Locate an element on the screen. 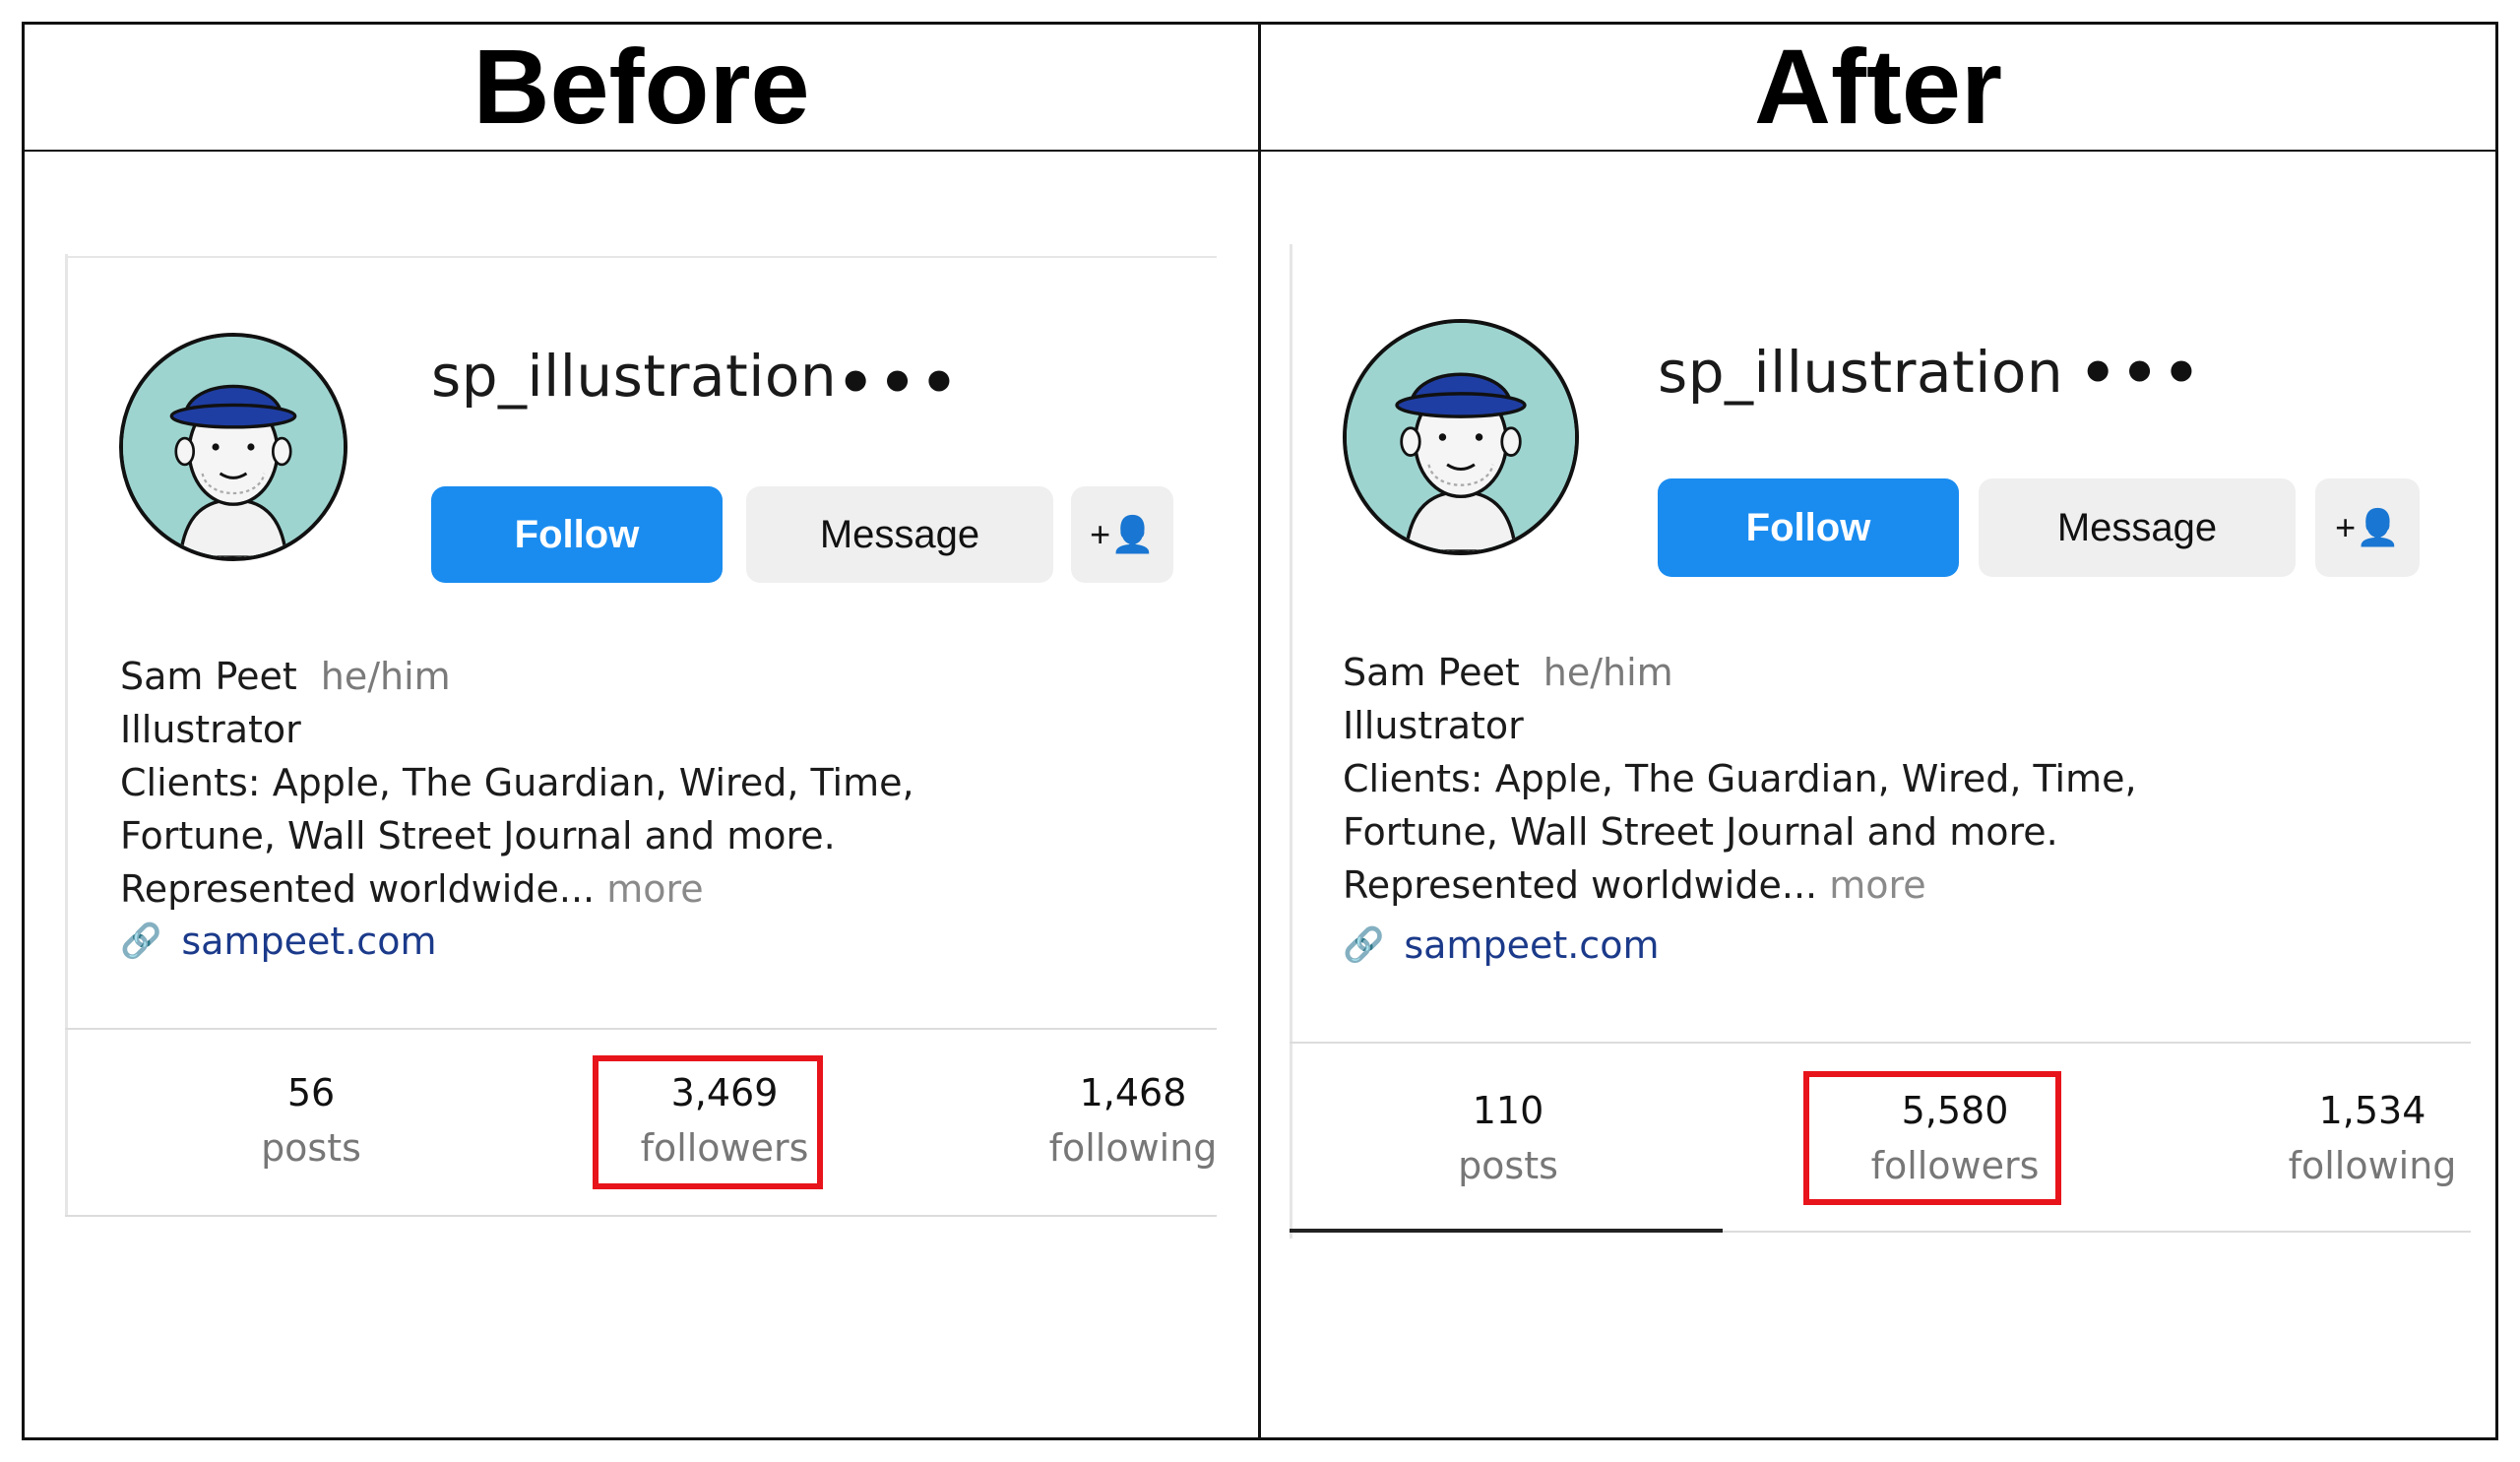 This screenshot has height=1462, width=2520. posts-stat: 56 posts is located at coordinates (311, 1120).